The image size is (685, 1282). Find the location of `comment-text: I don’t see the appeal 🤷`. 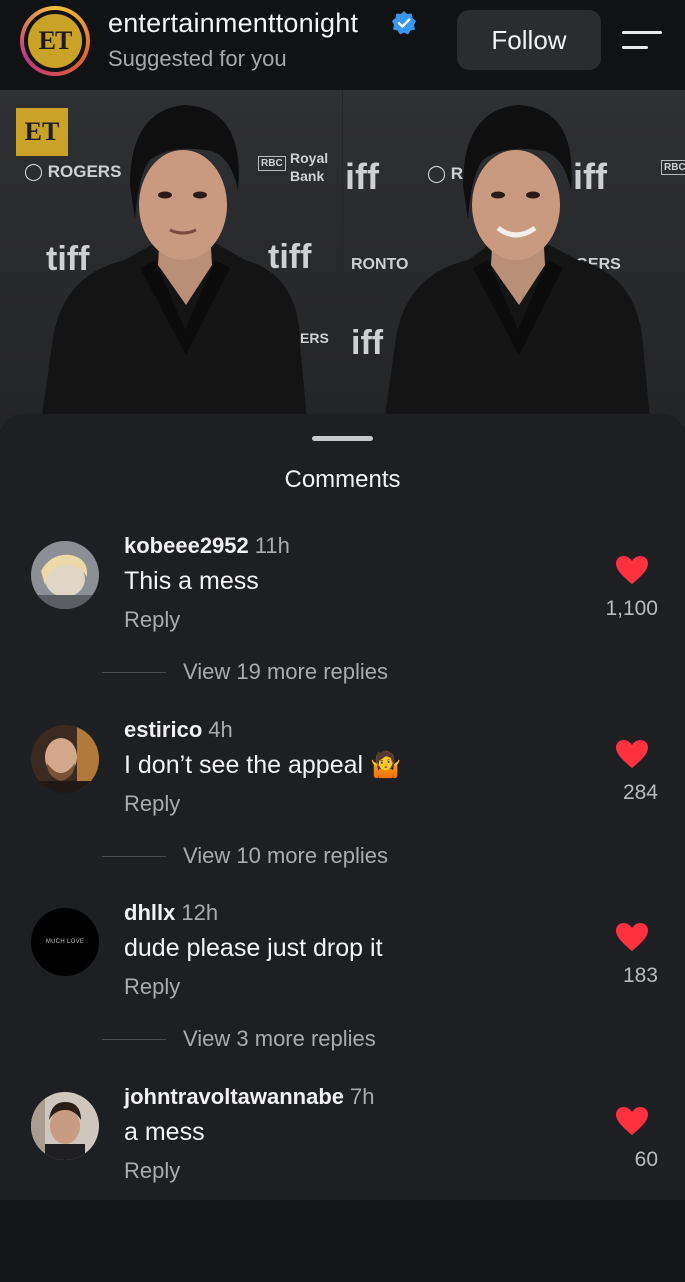

comment-text: I don’t see the appeal 🤷 is located at coordinates (263, 765).